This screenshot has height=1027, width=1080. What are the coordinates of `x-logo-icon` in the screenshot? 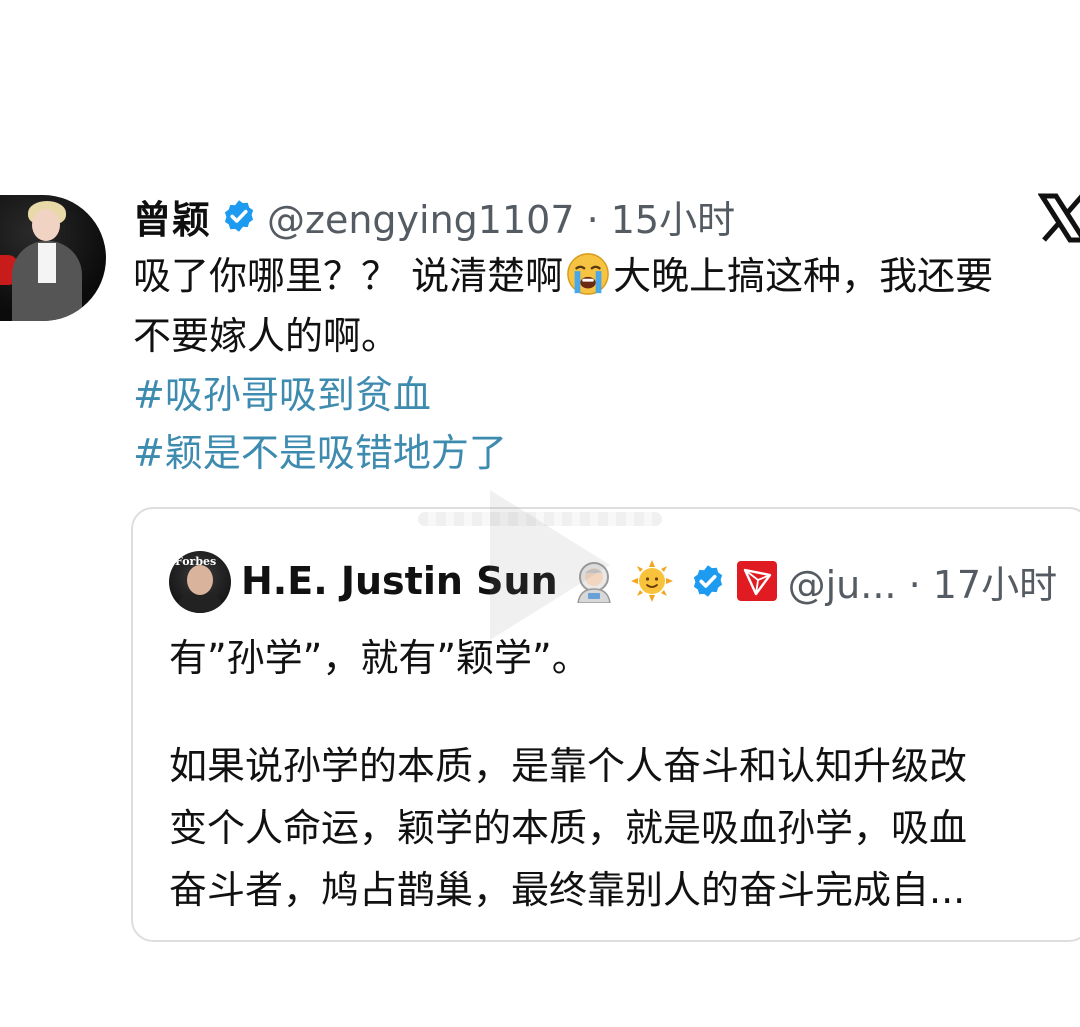 It's located at (1059, 218).